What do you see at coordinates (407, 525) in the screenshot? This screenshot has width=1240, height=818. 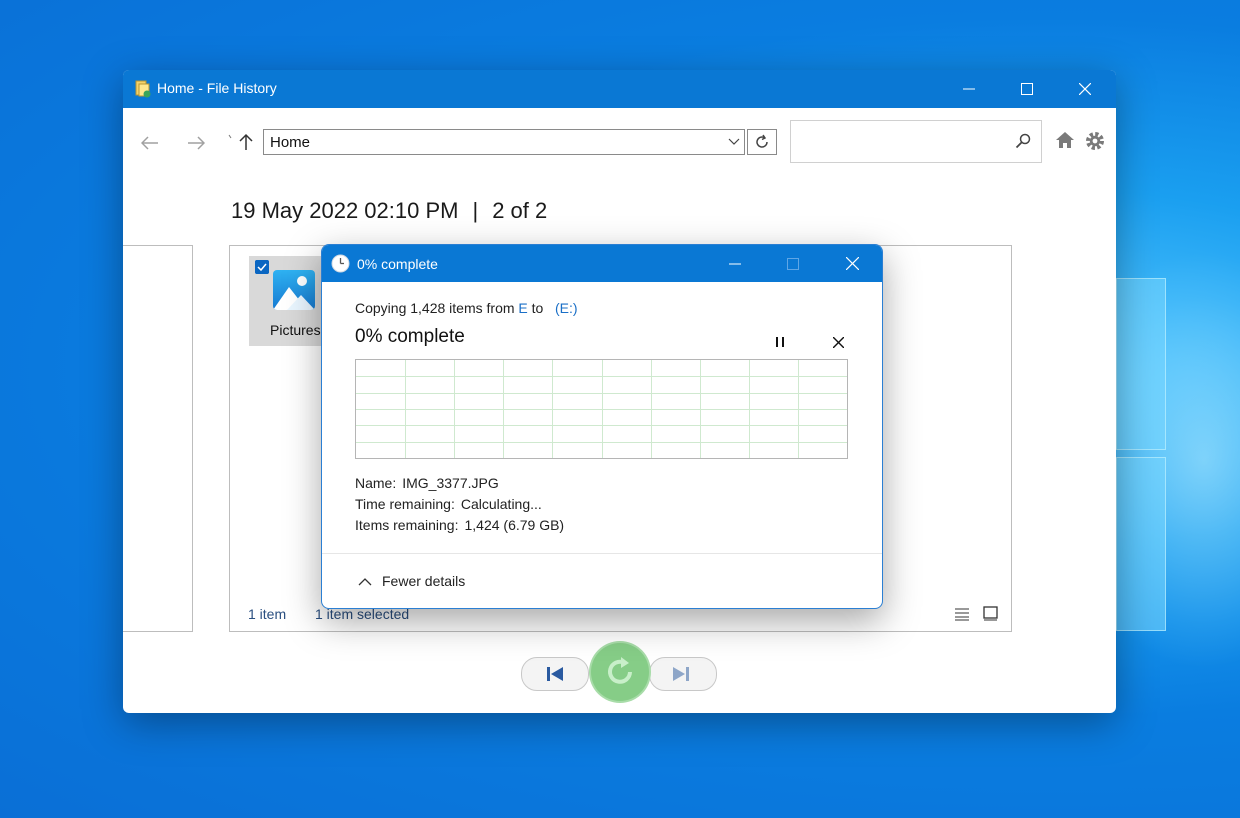 I see `detail-label: Items remaining:` at bounding box center [407, 525].